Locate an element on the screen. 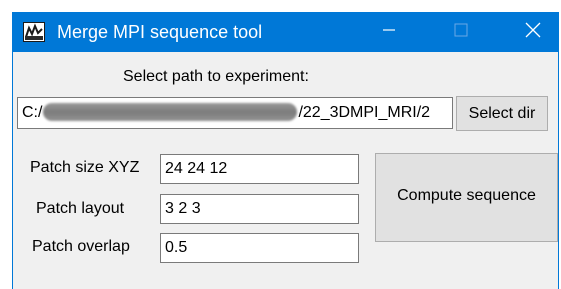  minimize-button is located at coordinates (389, 32).